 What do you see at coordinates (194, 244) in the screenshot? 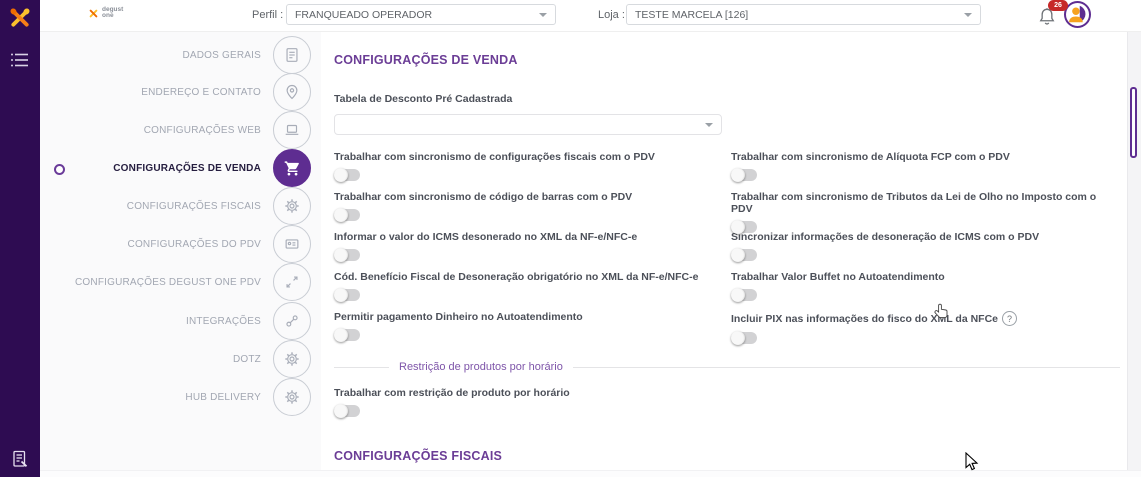
I see `sidebar-item-label: CONFIGURAÇÕES DO PDV` at bounding box center [194, 244].